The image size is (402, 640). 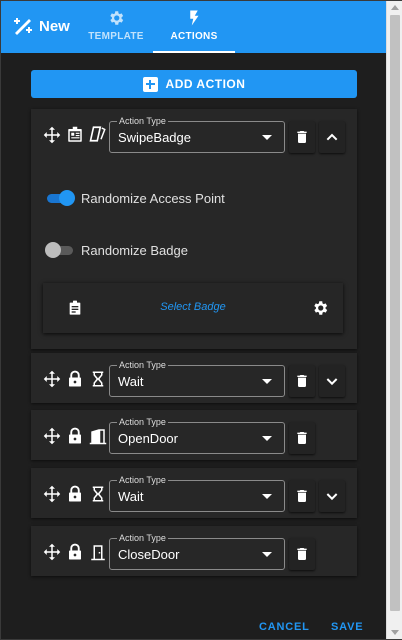 What do you see at coordinates (284, 627) in the screenshot?
I see `cancel-button: CANCEL` at bounding box center [284, 627].